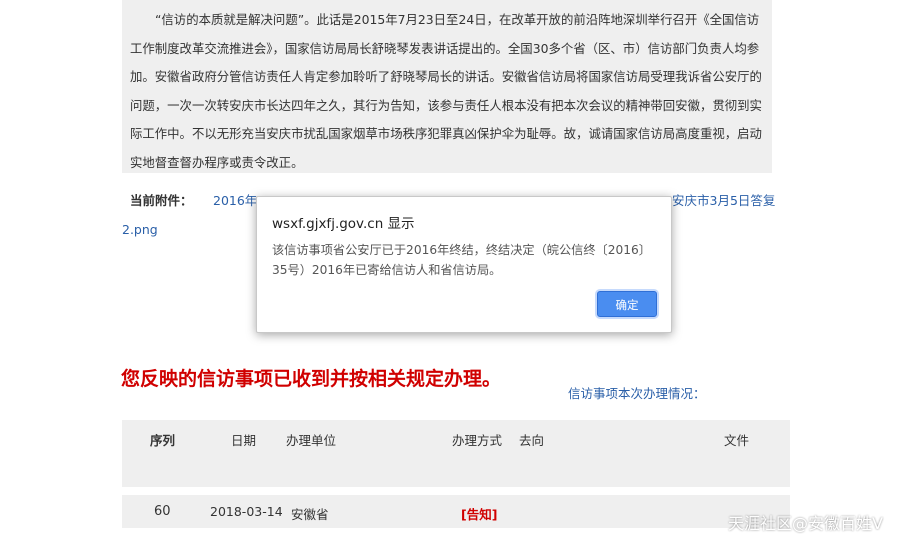  What do you see at coordinates (737, 440) in the screenshot?
I see `header-file: 文件` at bounding box center [737, 440].